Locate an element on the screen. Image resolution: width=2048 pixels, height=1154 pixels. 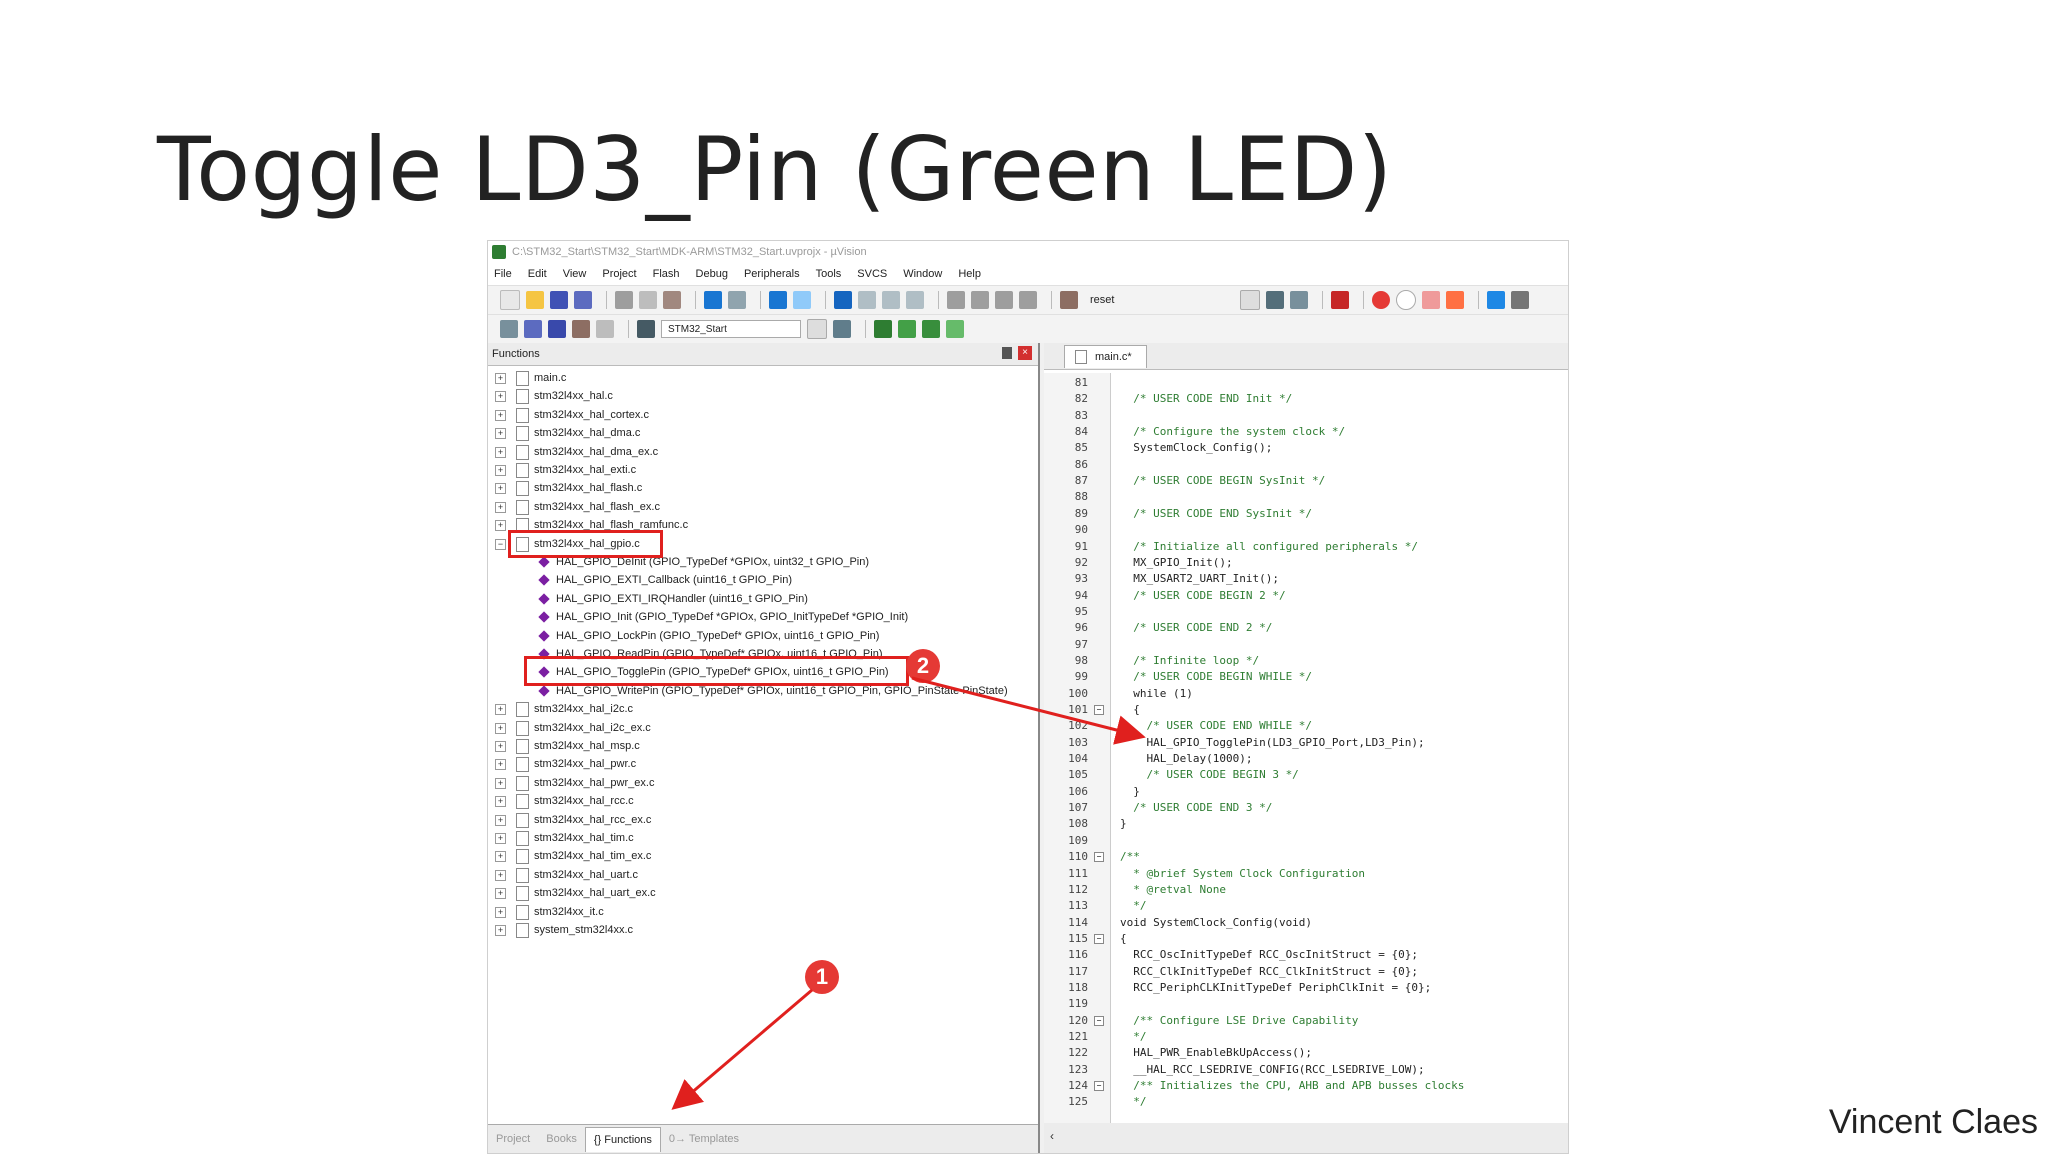
menu-edit: Edit is located at coordinates (537, 274).